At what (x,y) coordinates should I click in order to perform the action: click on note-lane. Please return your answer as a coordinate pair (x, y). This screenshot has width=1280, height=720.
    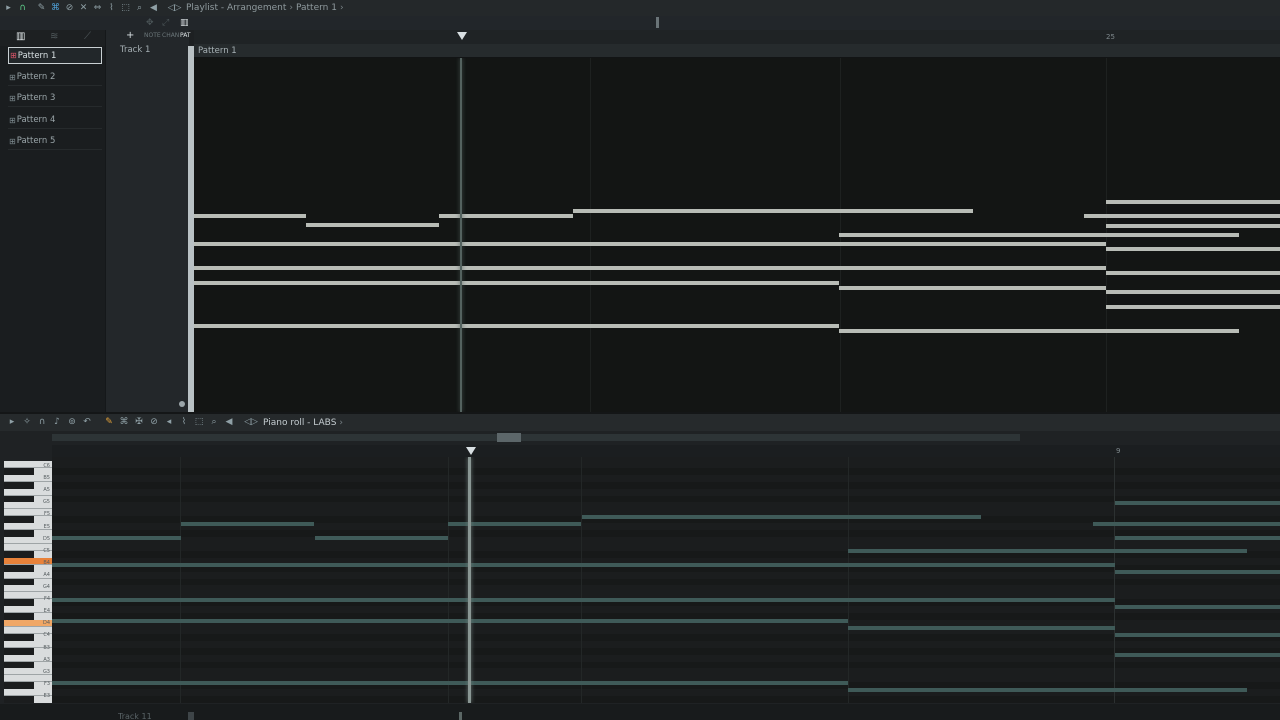
    Looking at the image, I should click on (666, 665).